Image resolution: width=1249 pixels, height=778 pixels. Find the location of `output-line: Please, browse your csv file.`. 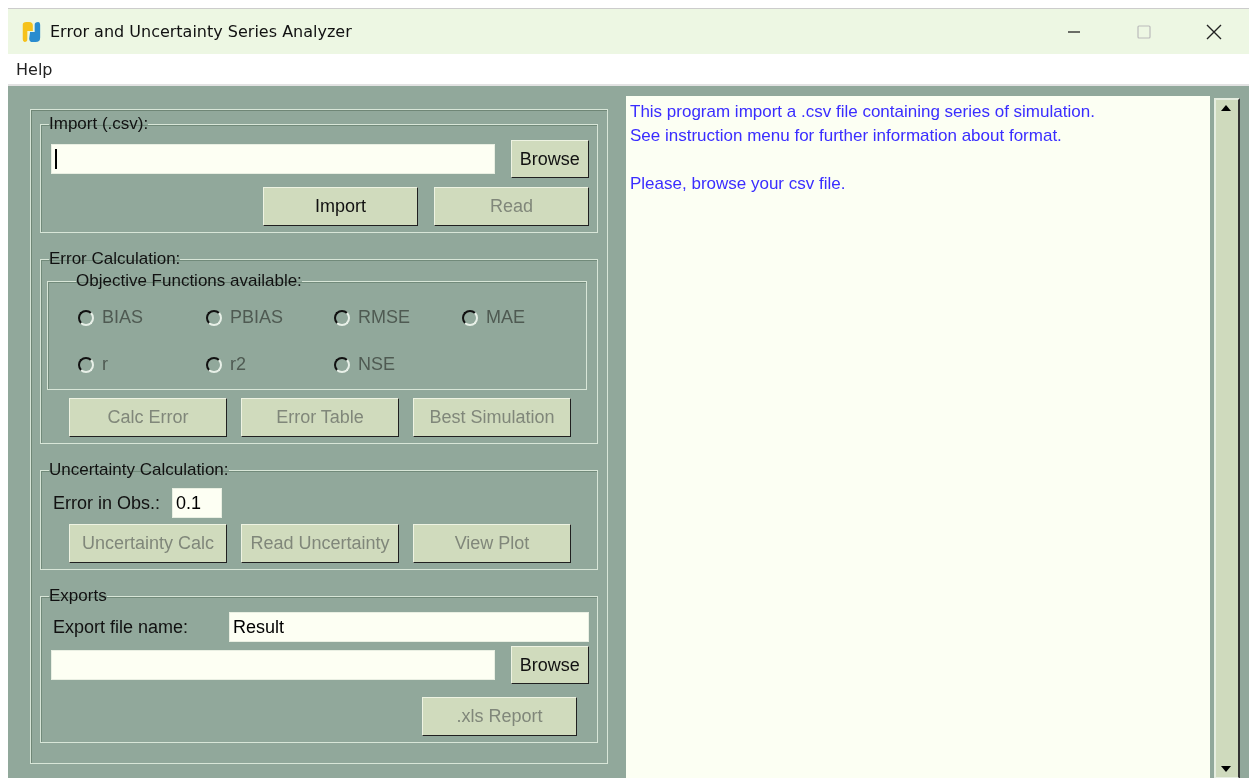

output-line: Please, browse your csv file. is located at coordinates (738, 183).